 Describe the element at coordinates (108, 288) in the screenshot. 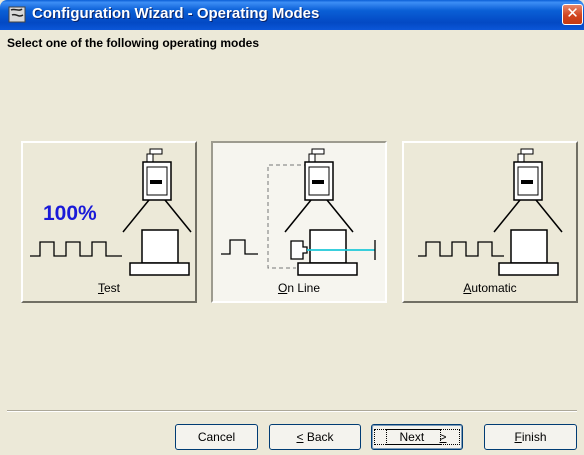

I see `mode-label-test: Test` at that location.